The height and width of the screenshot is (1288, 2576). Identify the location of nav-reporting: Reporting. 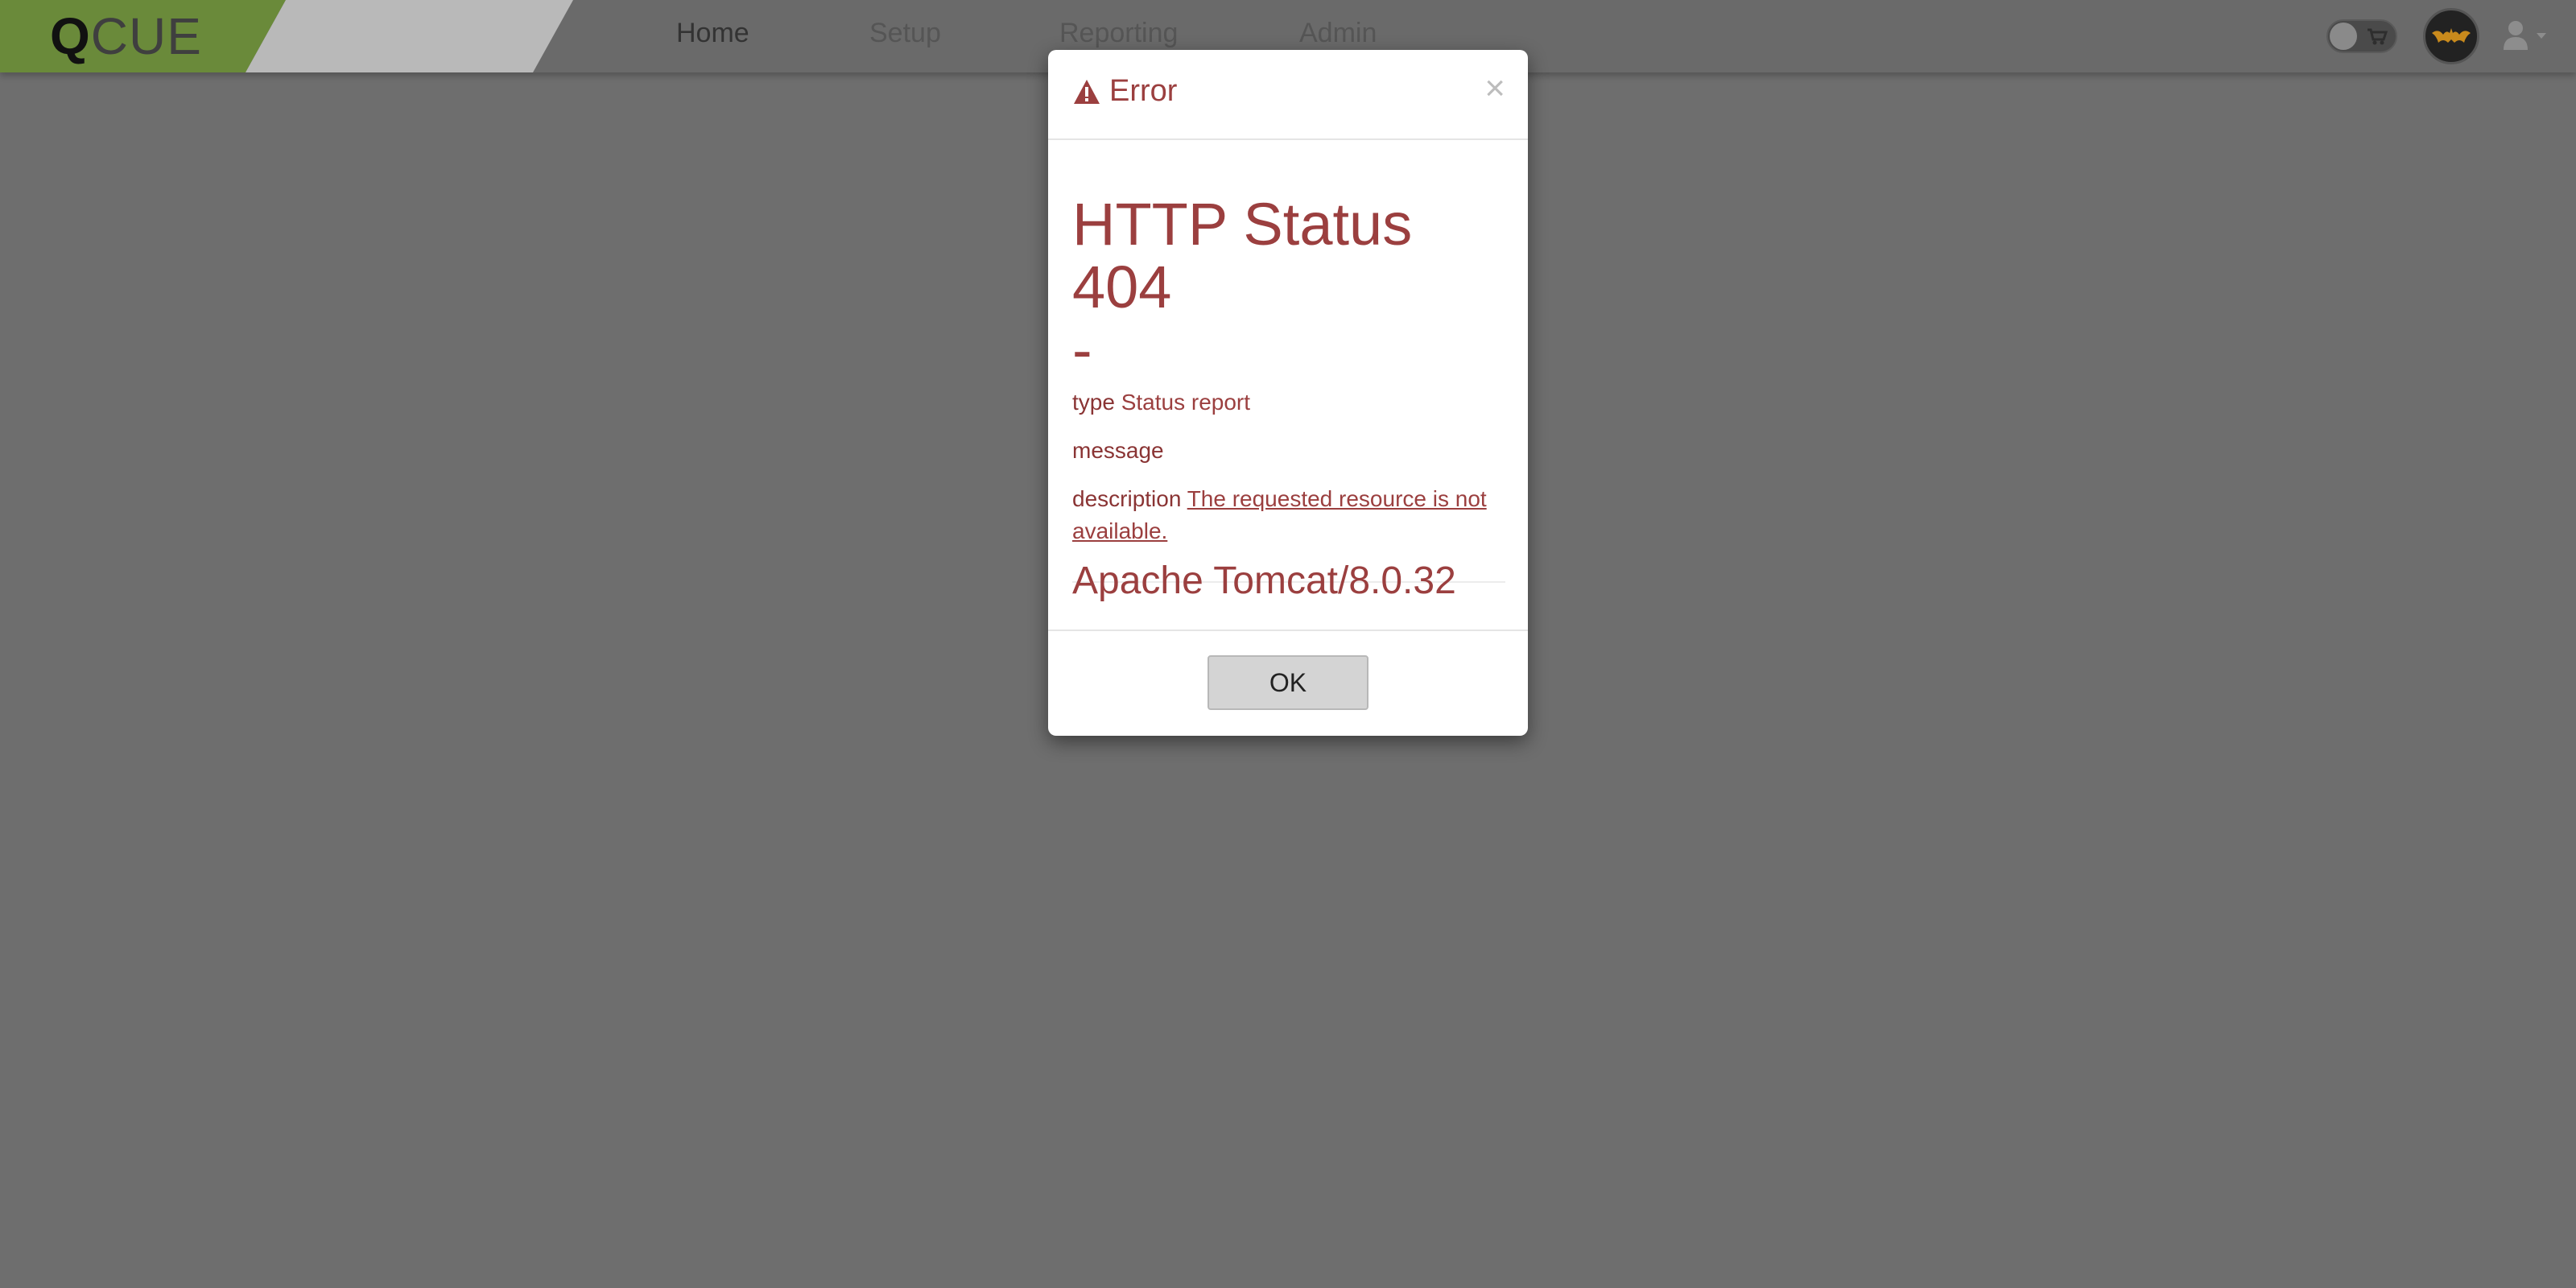
(1118, 33).